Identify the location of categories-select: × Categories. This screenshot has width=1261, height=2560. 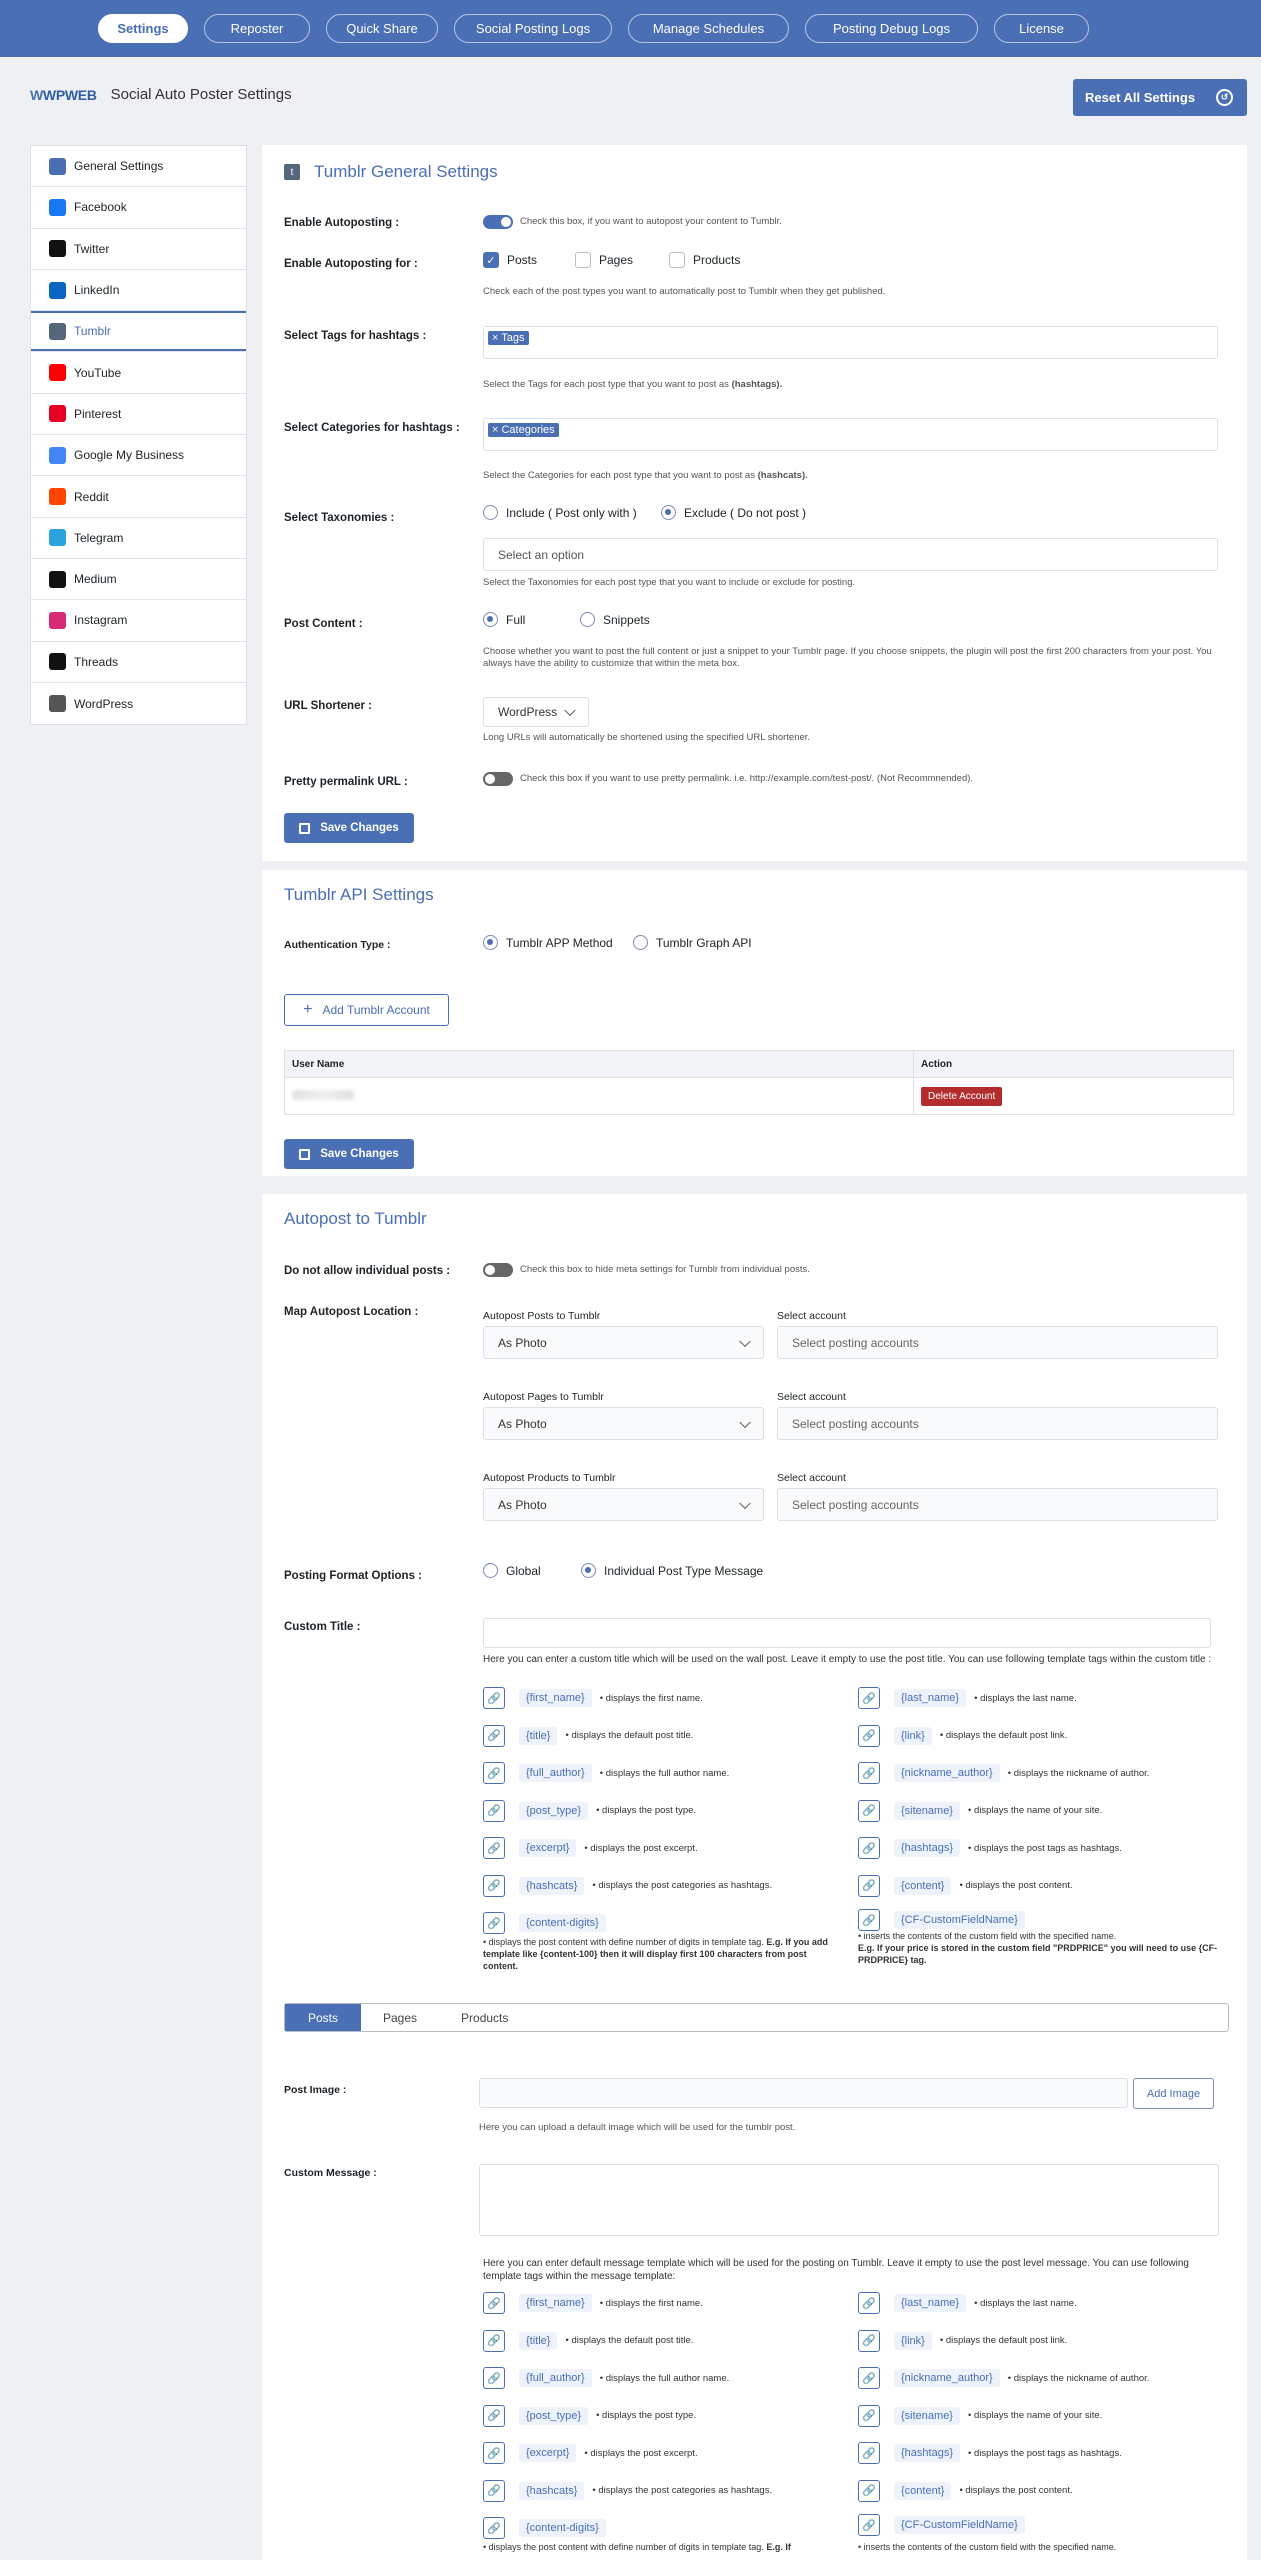
(850, 434).